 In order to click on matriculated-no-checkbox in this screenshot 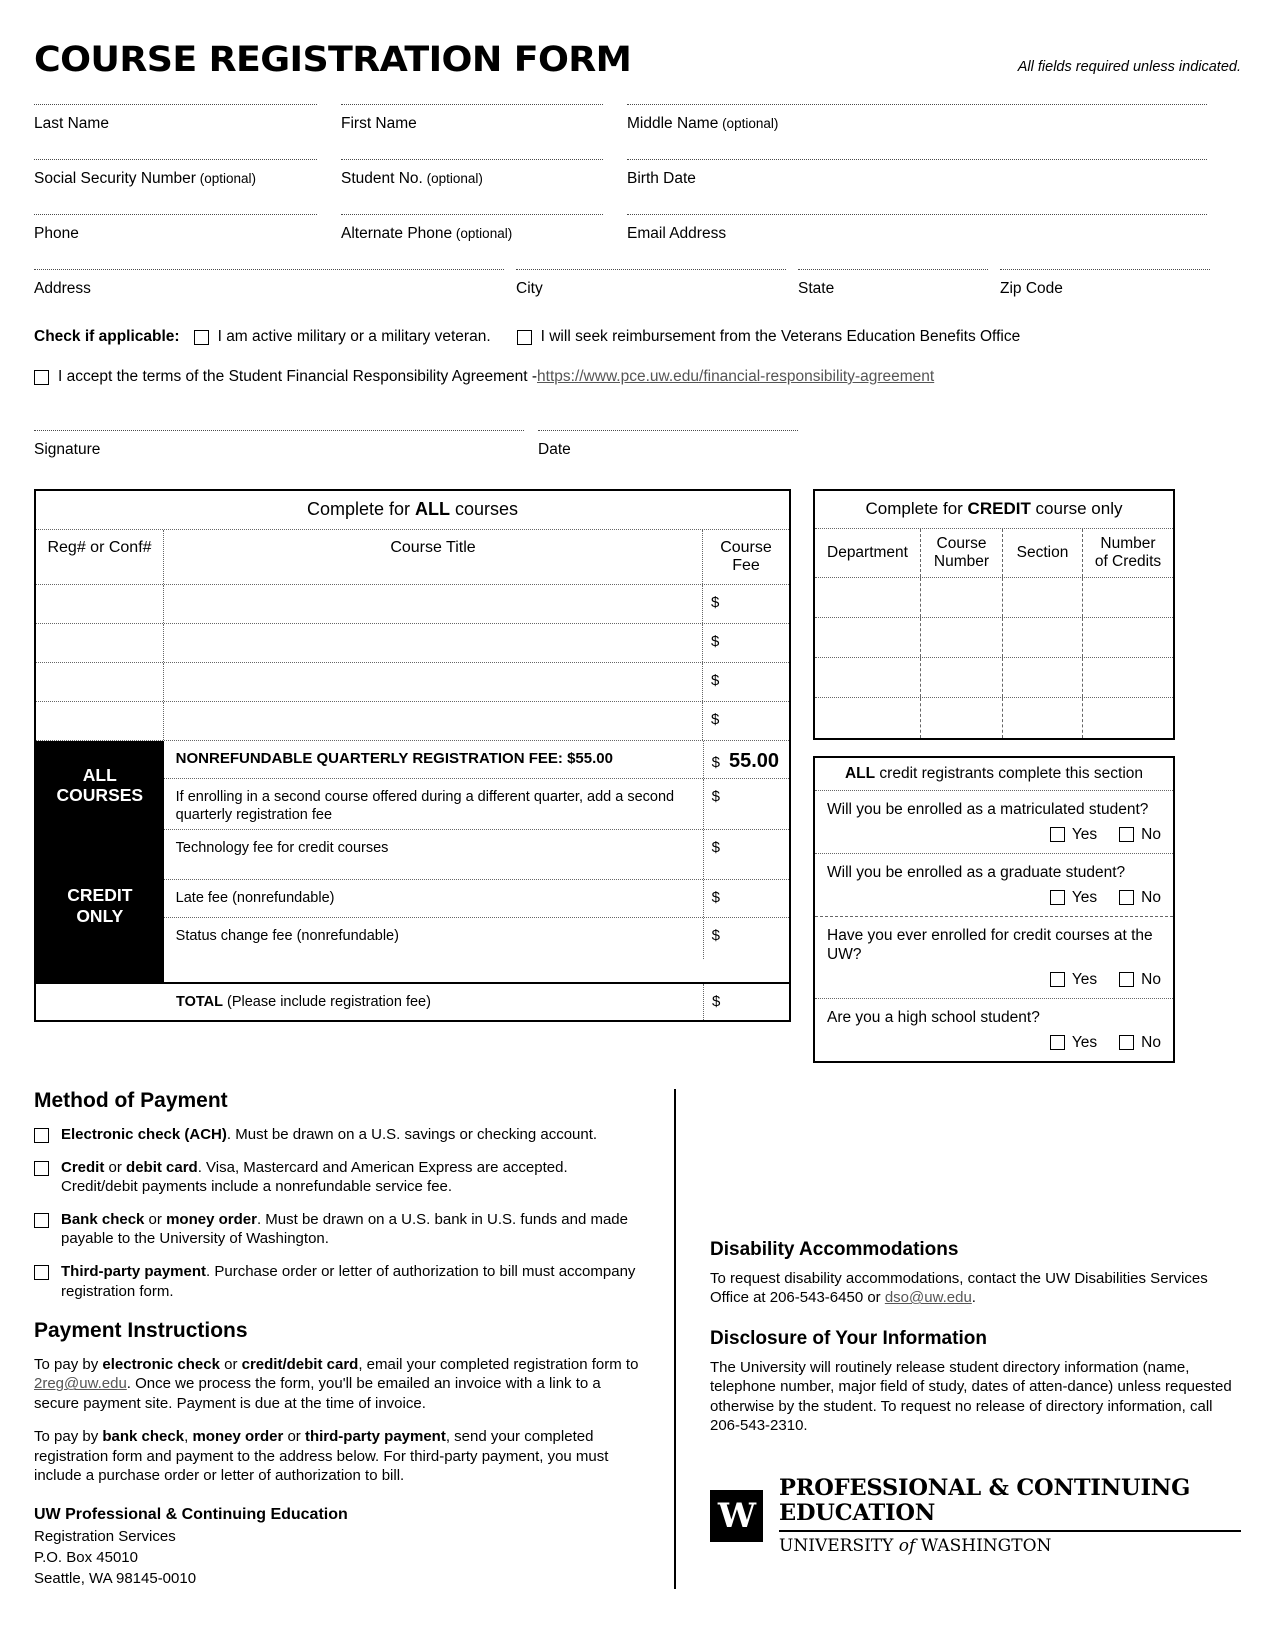, I will do `click(1127, 835)`.